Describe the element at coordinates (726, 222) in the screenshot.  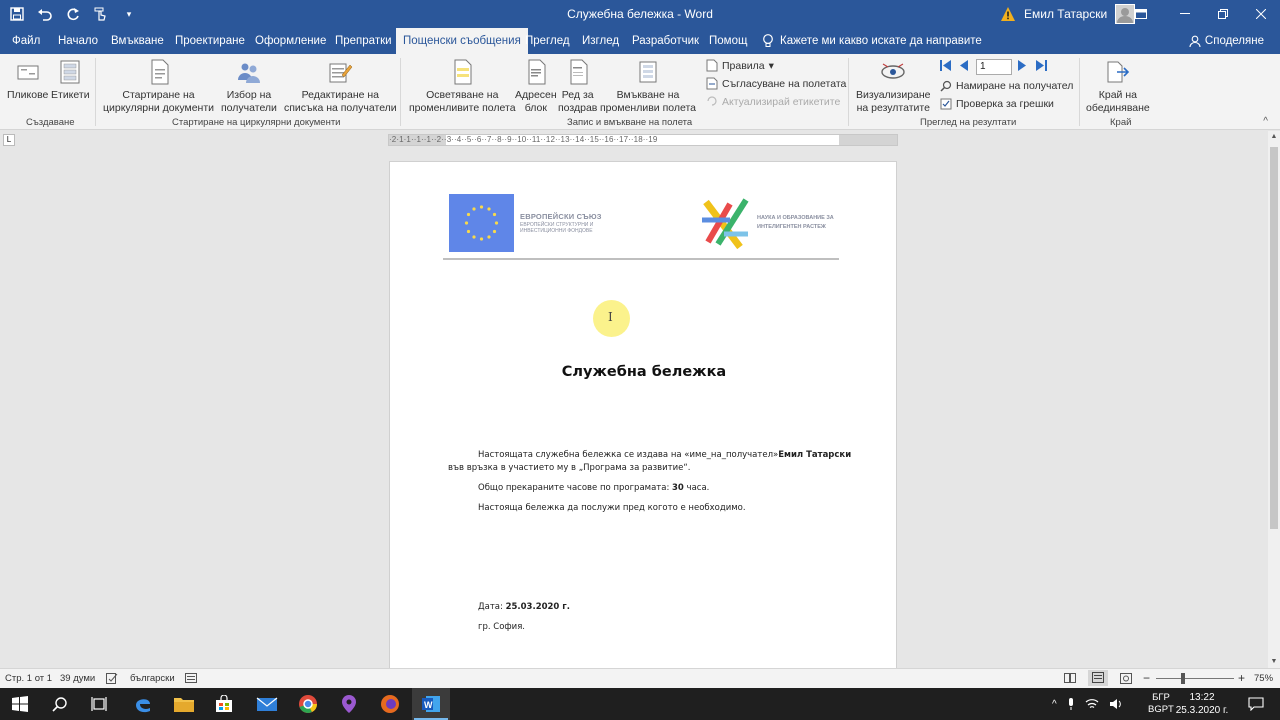
I see `science-education-logo` at that location.